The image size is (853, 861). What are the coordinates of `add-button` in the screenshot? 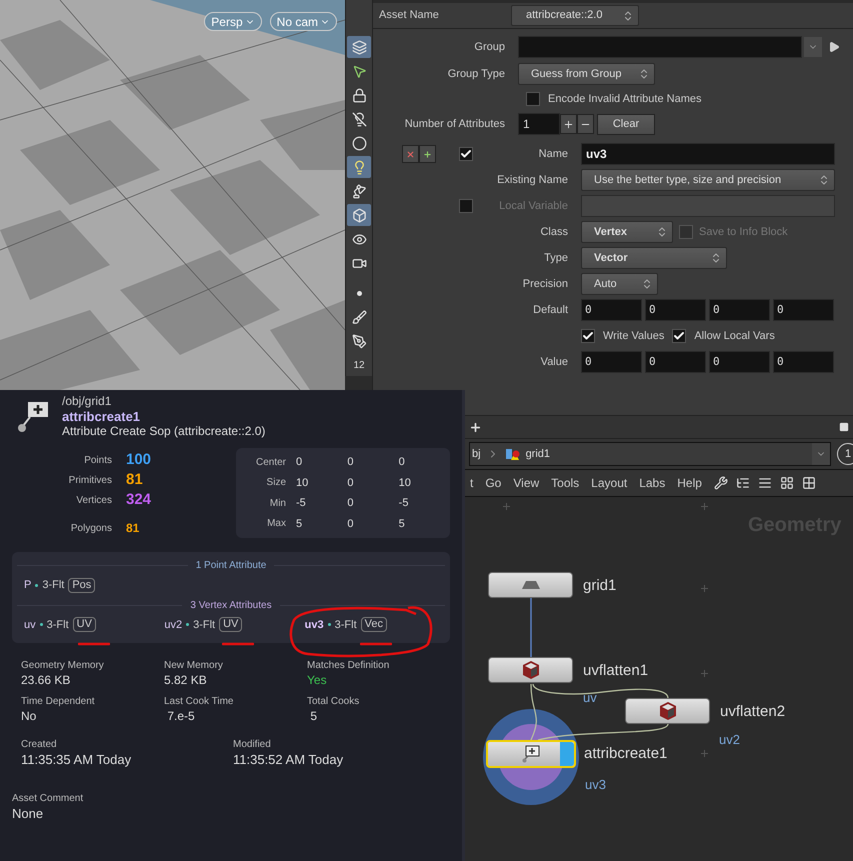 It's located at (568, 124).